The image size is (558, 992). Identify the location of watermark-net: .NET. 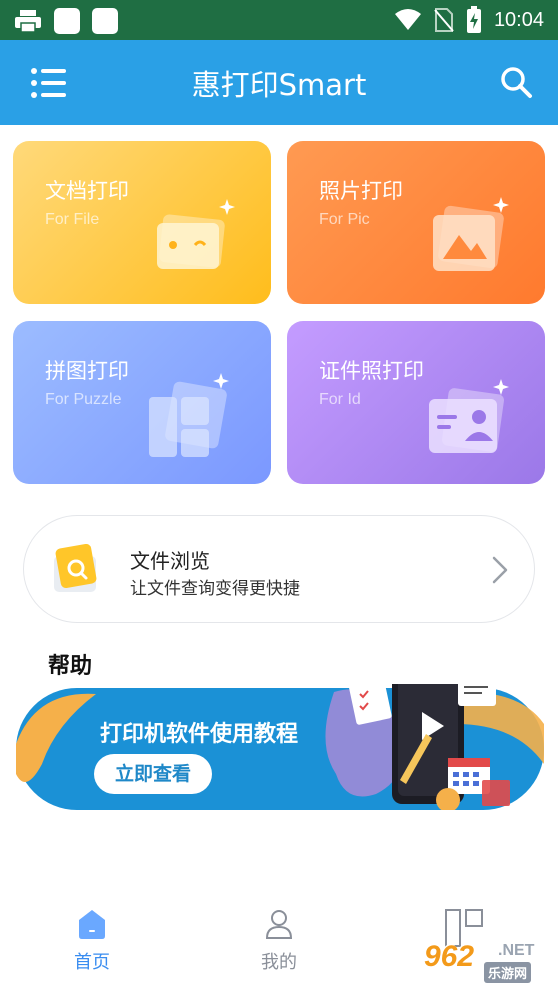
(516, 950).